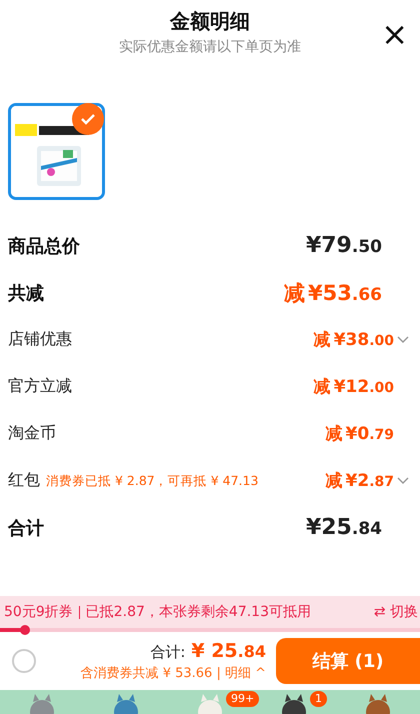 The width and height of the screenshot is (420, 714). I want to click on row-label: 店铺优惠, so click(40, 339).